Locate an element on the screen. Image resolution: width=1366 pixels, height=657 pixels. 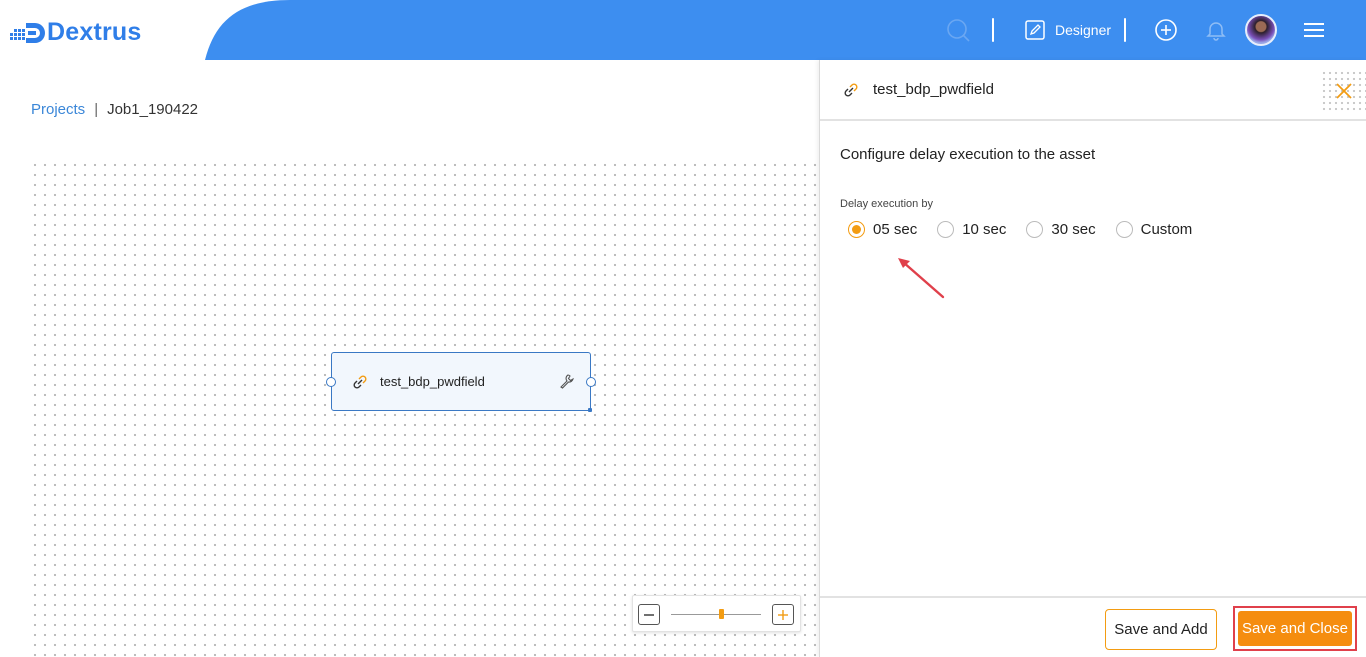
designer-label: Designer is located at coordinates (1083, 30).